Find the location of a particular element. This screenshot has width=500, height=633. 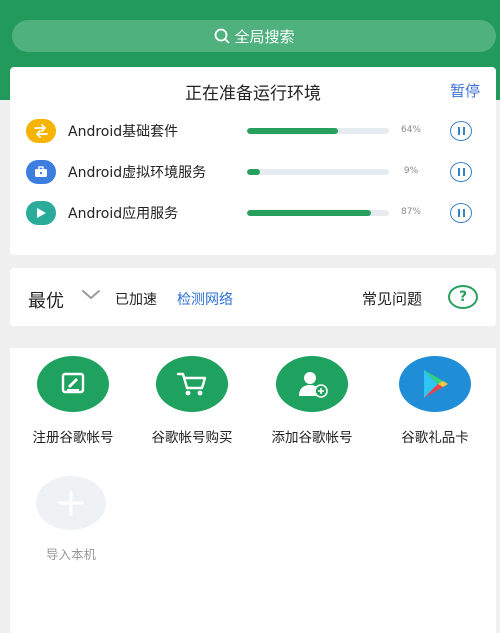

network-card: 最优 已加速 检测网络 常见问题 ? is located at coordinates (253, 297).